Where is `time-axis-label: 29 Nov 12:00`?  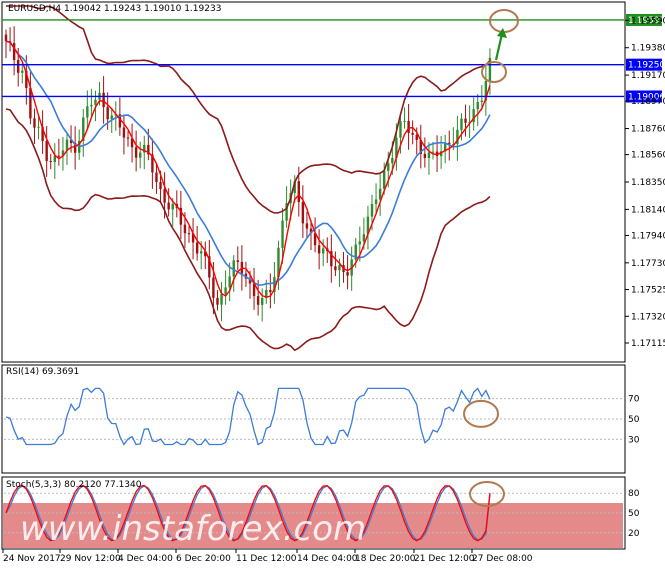 time-axis-label: 29 Nov 12:00 is located at coordinates (90, 559).